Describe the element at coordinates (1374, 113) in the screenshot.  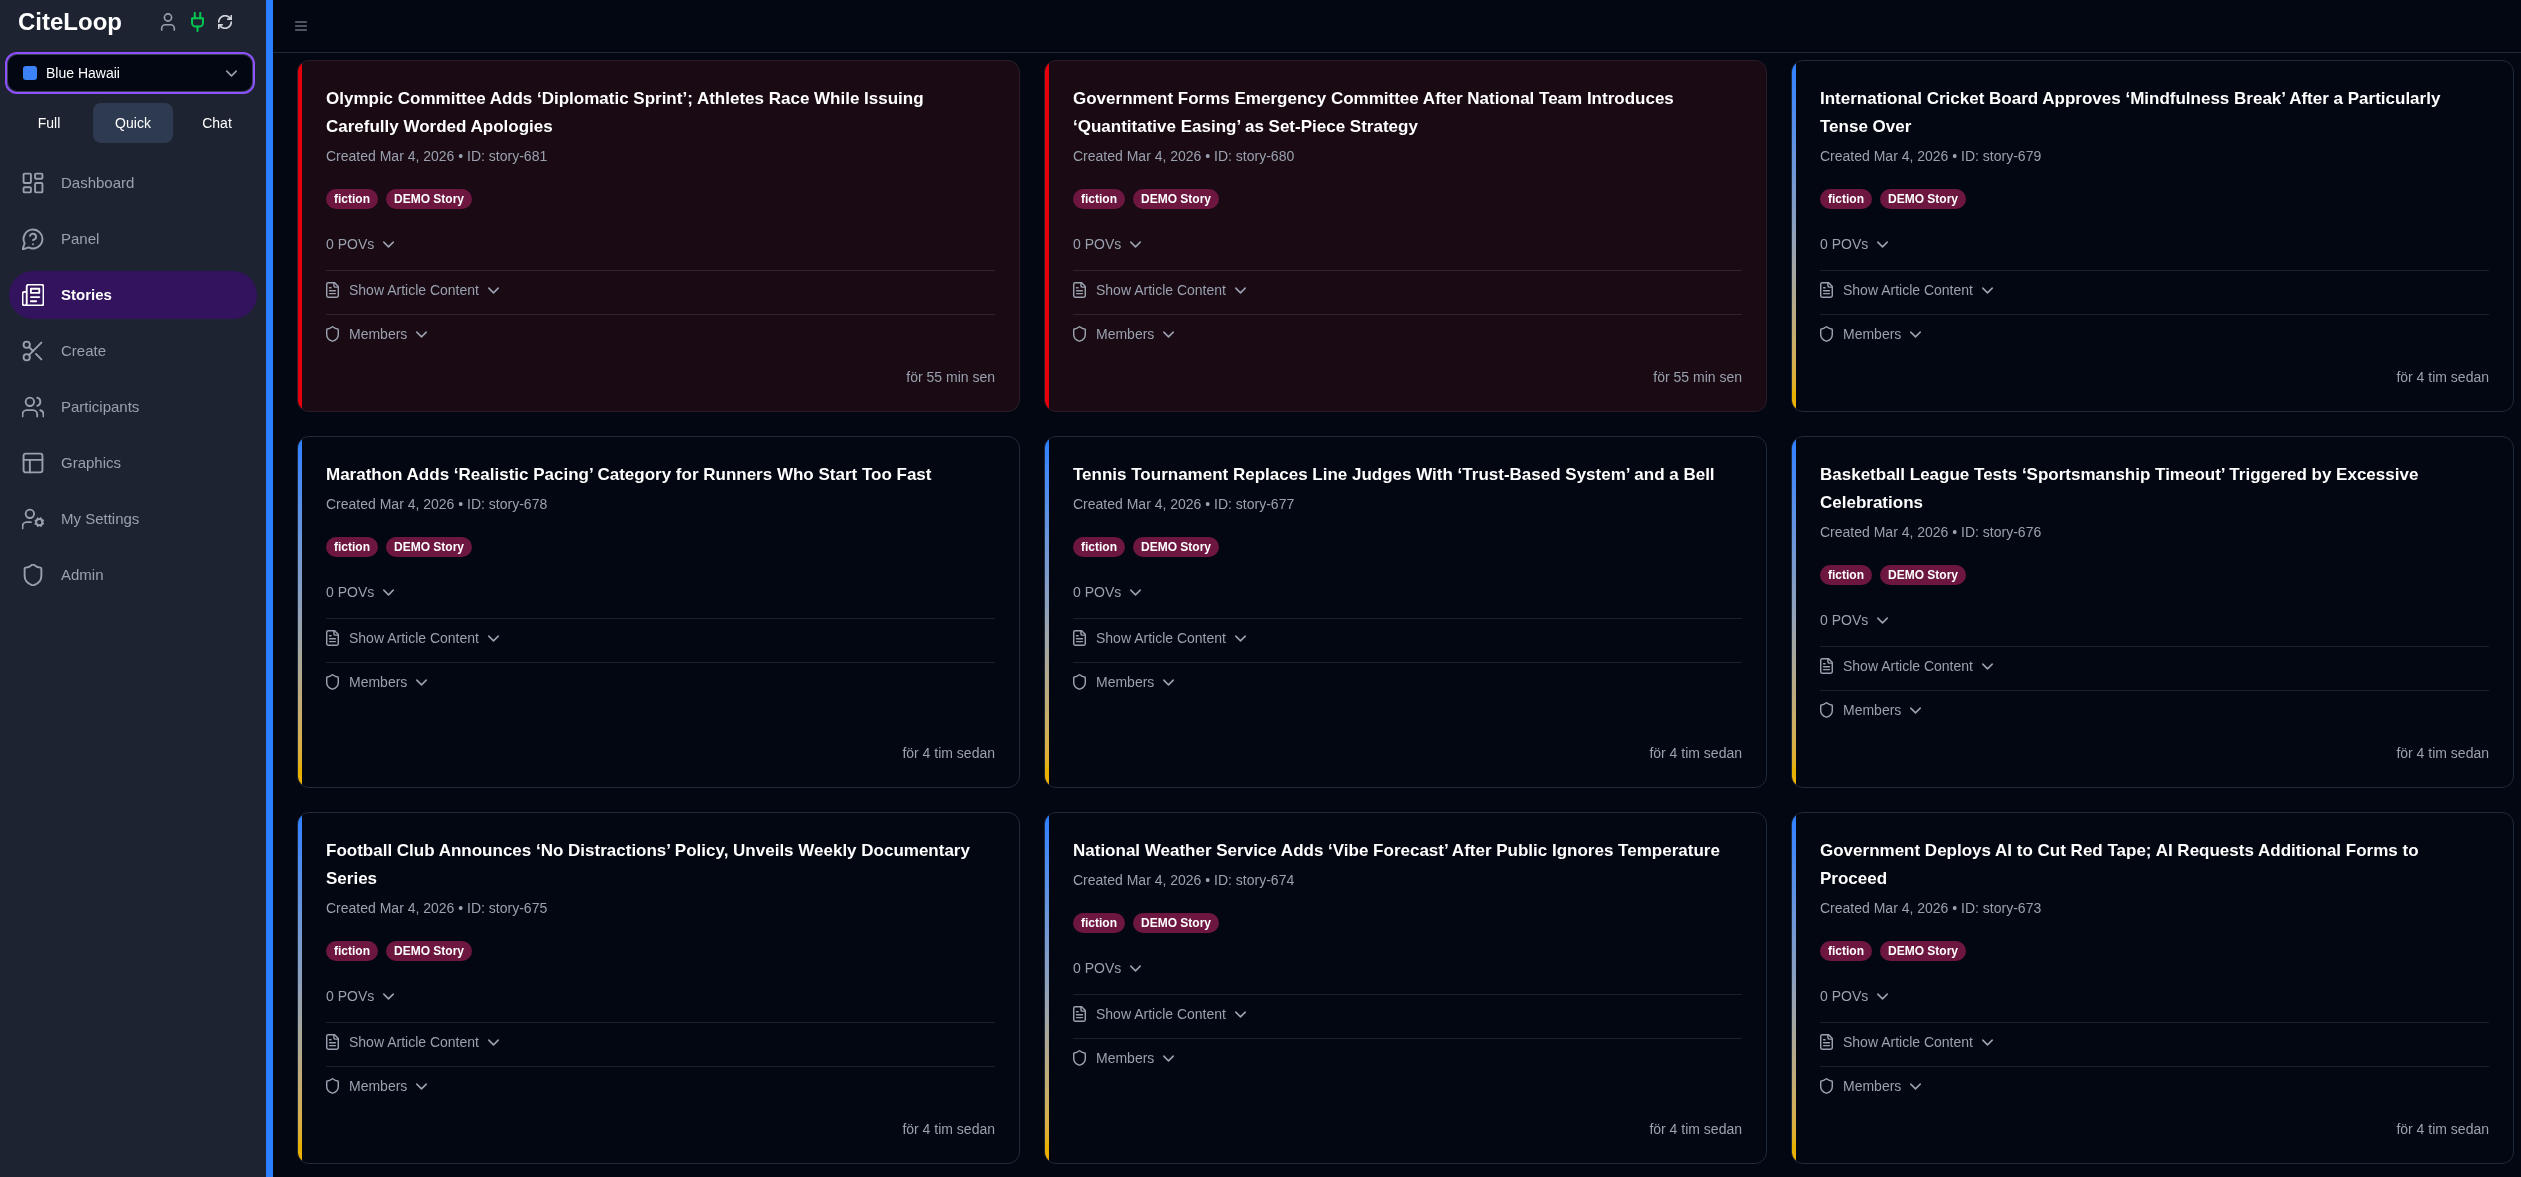
I see `story-title: Government Forms Emergency Committee After National Team Introduces ‘Quantitative Easing’ as Set-Piece Strategy` at that location.